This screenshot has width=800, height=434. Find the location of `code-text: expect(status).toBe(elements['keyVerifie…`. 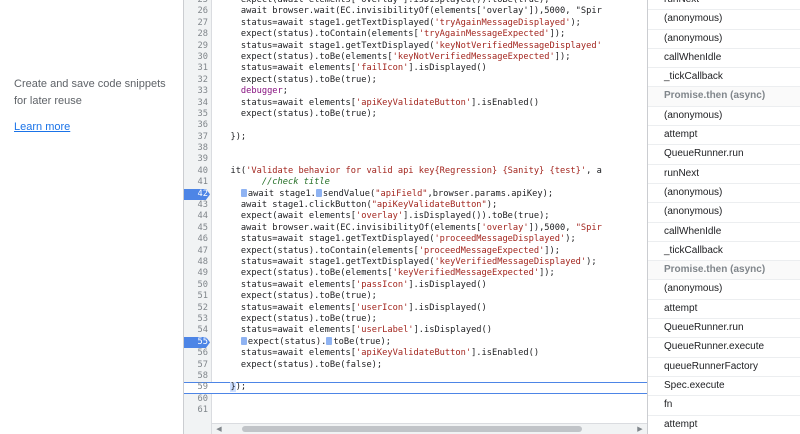

code-text: expect(status).toBe(elements['keyVerifie… is located at coordinates (387, 273).